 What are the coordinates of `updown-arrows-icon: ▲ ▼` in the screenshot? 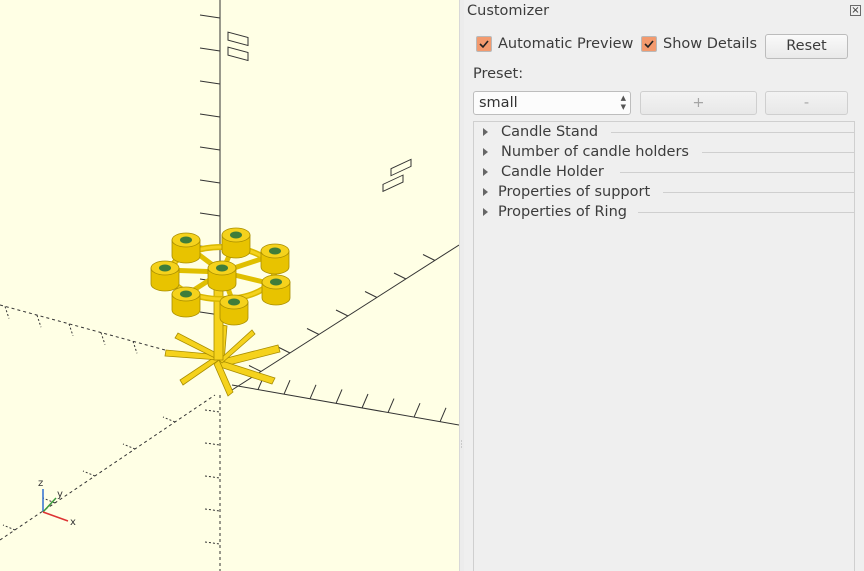 It's located at (623, 102).